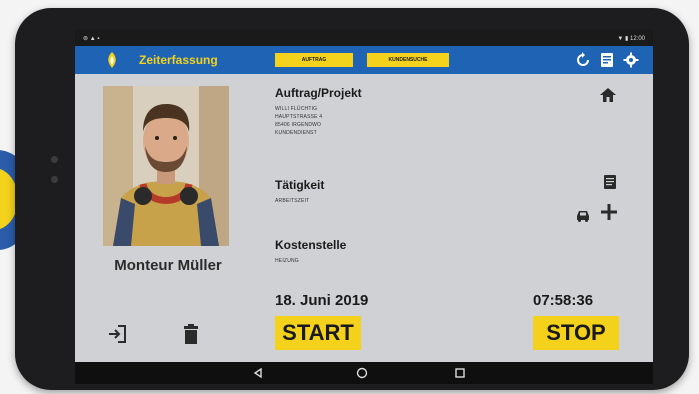 This screenshot has height=394, width=699. Describe the element at coordinates (460, 373) in the screenshot. I see `recents-icon` at that location.